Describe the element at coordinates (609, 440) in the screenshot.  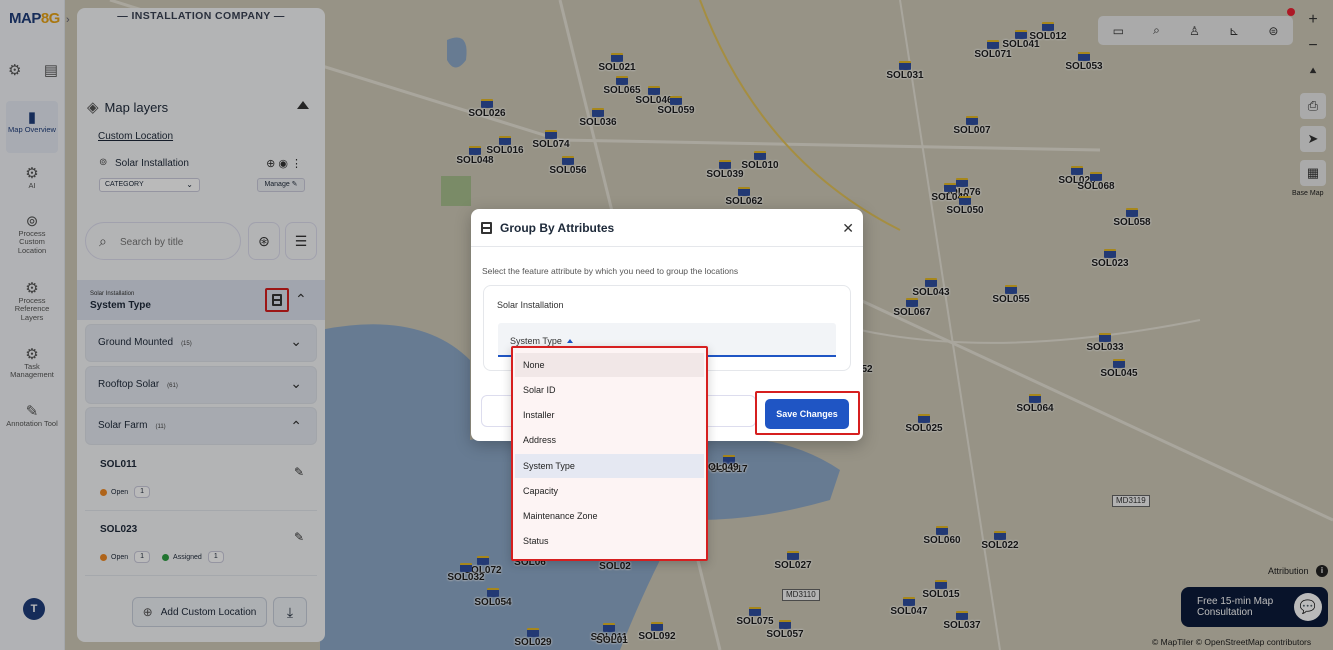
I see `dropdown-option-address: Address` at that location.